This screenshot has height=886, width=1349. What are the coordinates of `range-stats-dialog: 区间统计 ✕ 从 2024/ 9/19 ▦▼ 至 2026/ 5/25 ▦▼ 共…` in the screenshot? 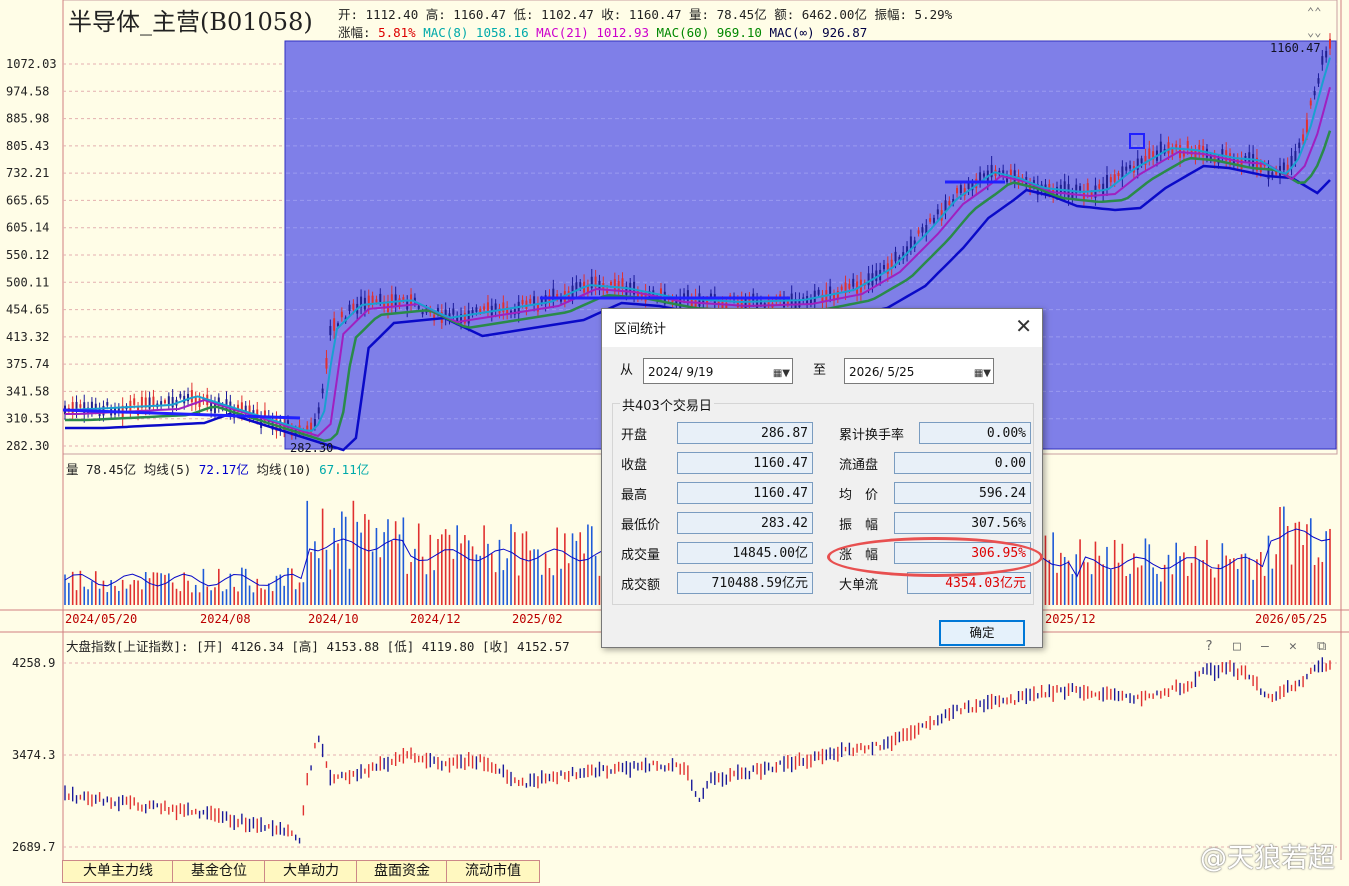 It's located at (822, 478).